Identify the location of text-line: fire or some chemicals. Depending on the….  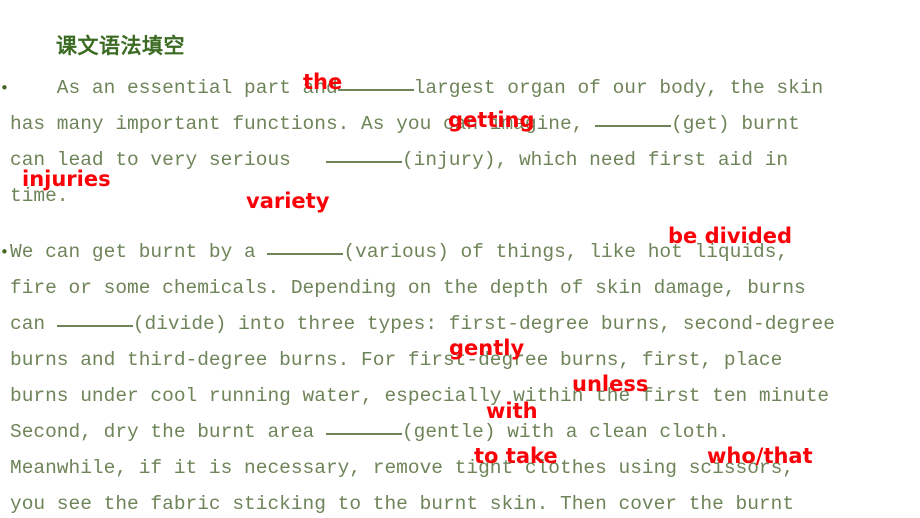
(460, 288).